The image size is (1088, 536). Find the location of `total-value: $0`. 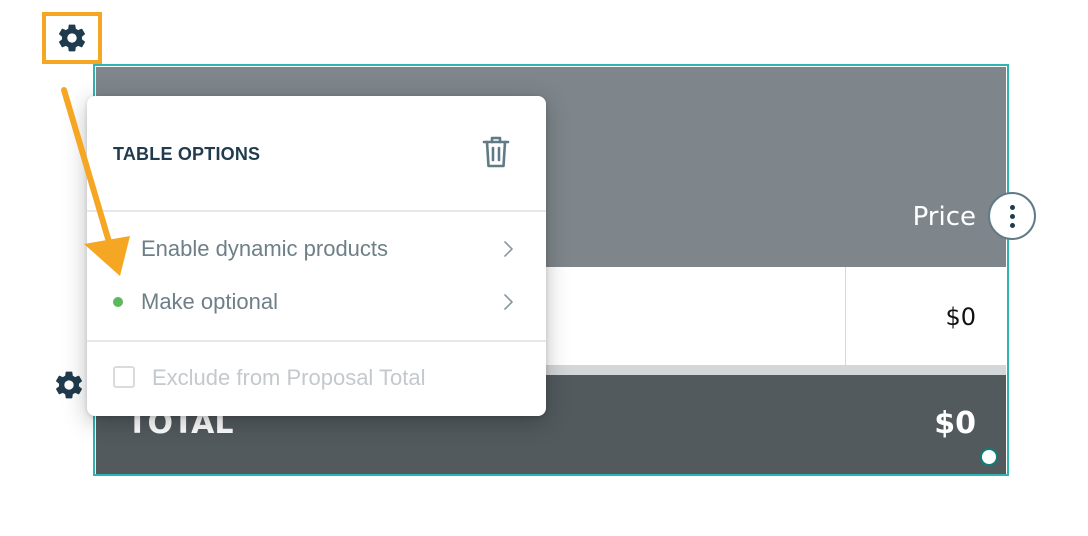

total-value: $0 is located at coordinates (955, 423).